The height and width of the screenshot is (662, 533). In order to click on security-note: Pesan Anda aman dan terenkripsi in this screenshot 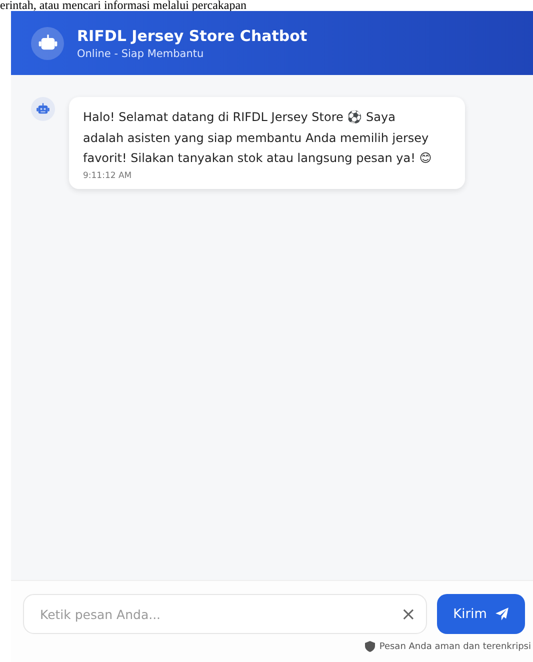, I will do `click(455, 647)`.